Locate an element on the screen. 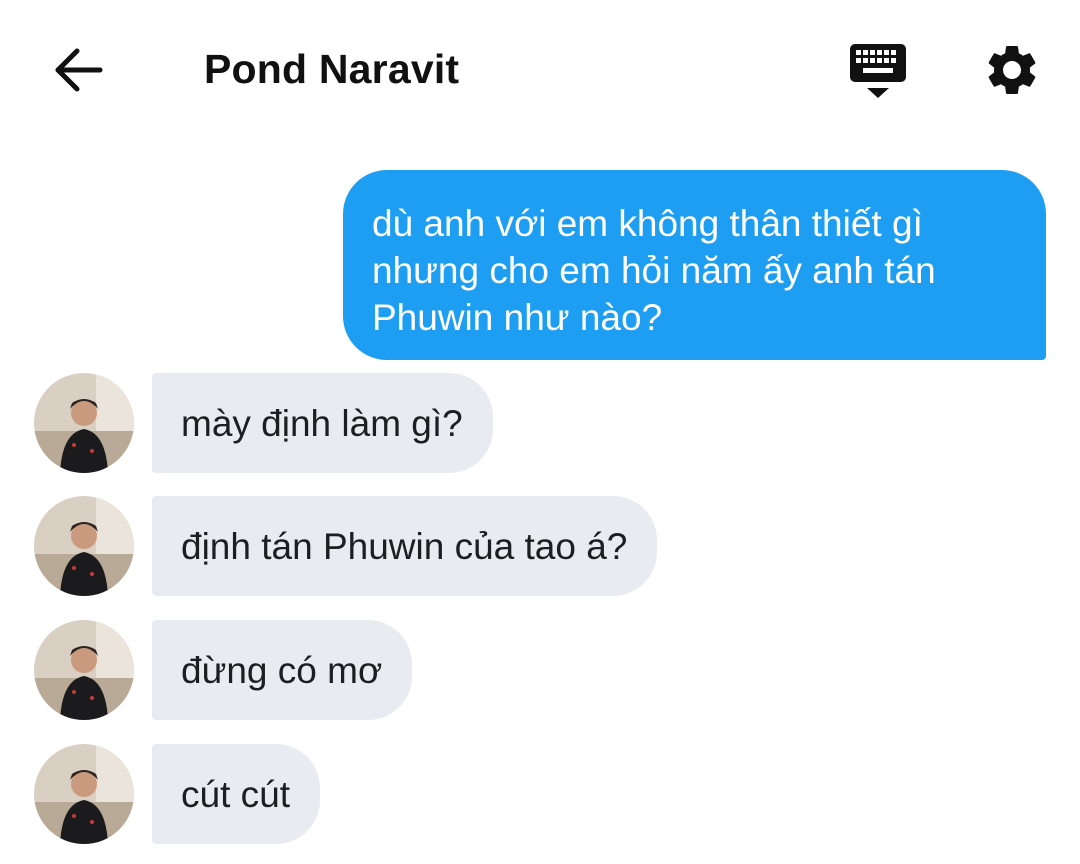  arrow-left-icon is located at coordinates (79, 70).